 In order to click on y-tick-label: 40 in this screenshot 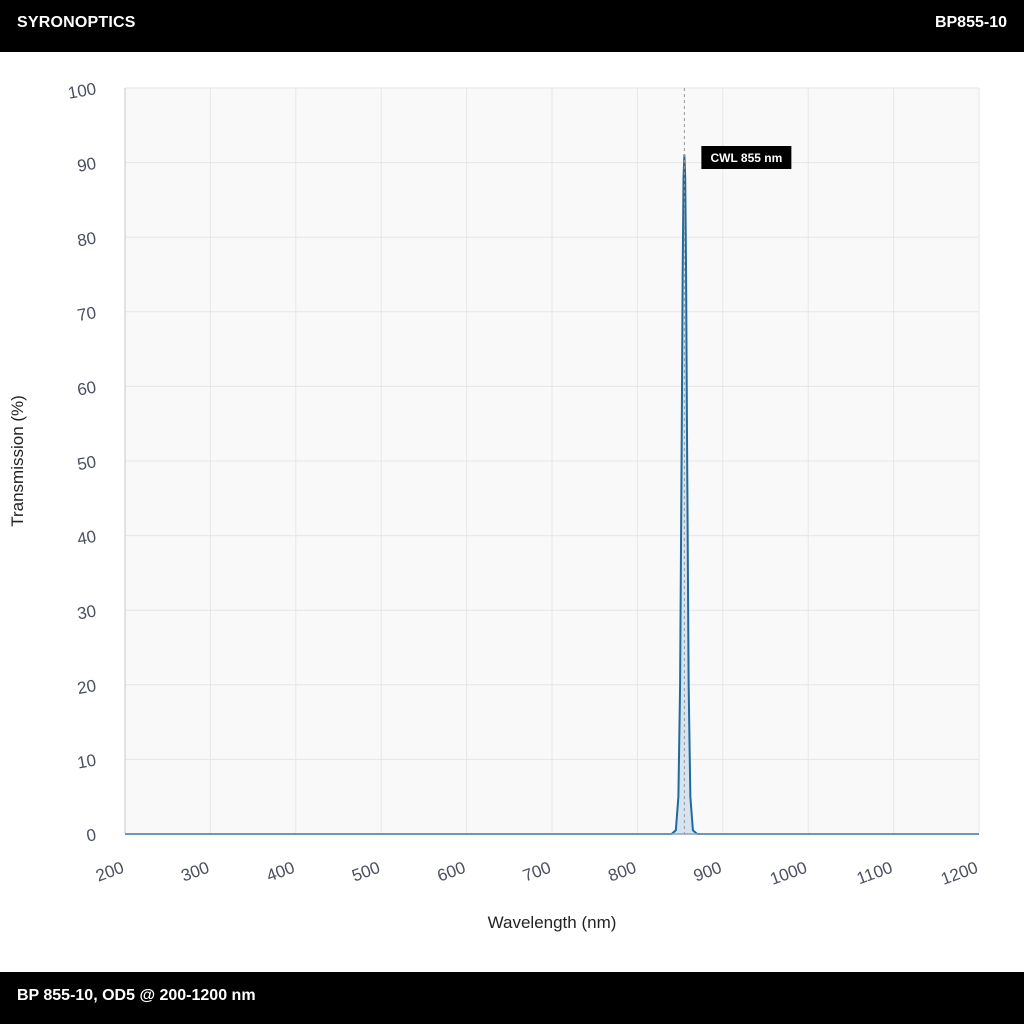, I will do `click(87, 538)`.